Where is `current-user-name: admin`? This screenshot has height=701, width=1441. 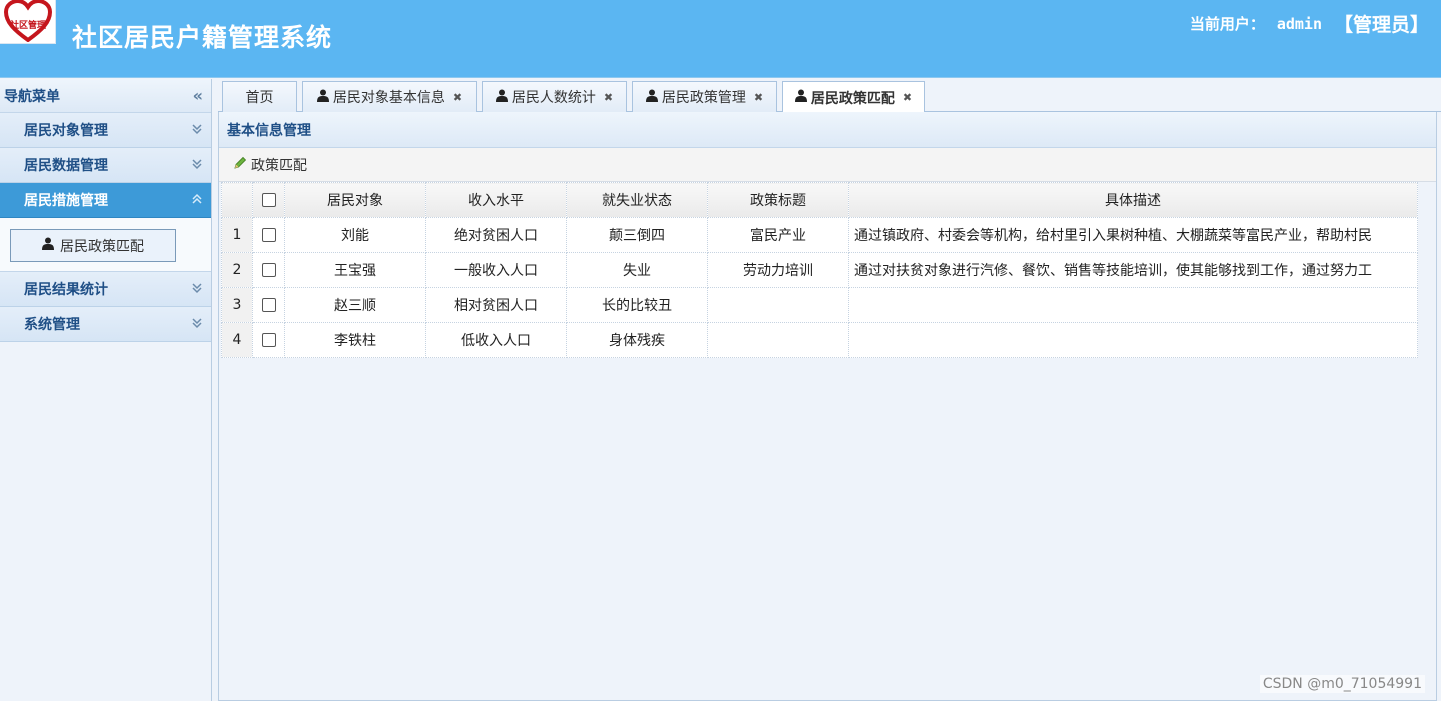 current-user-name: admin is located at coordinates (1299, 23).